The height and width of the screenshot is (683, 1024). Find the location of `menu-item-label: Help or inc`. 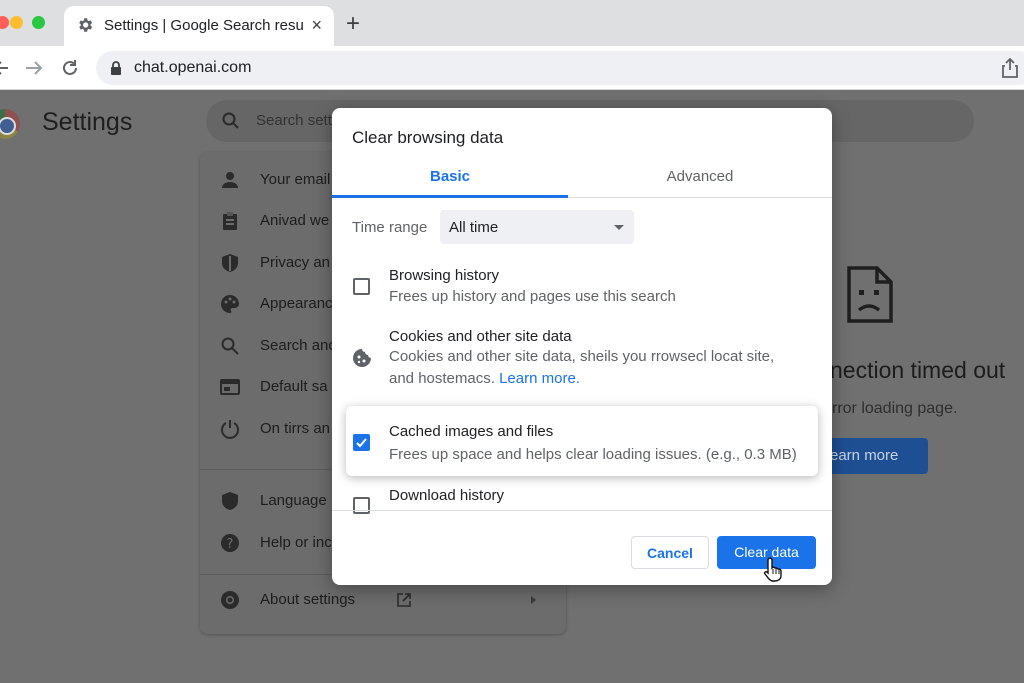

menu-item-label: Help or inc is located at coordinates (296, 542).